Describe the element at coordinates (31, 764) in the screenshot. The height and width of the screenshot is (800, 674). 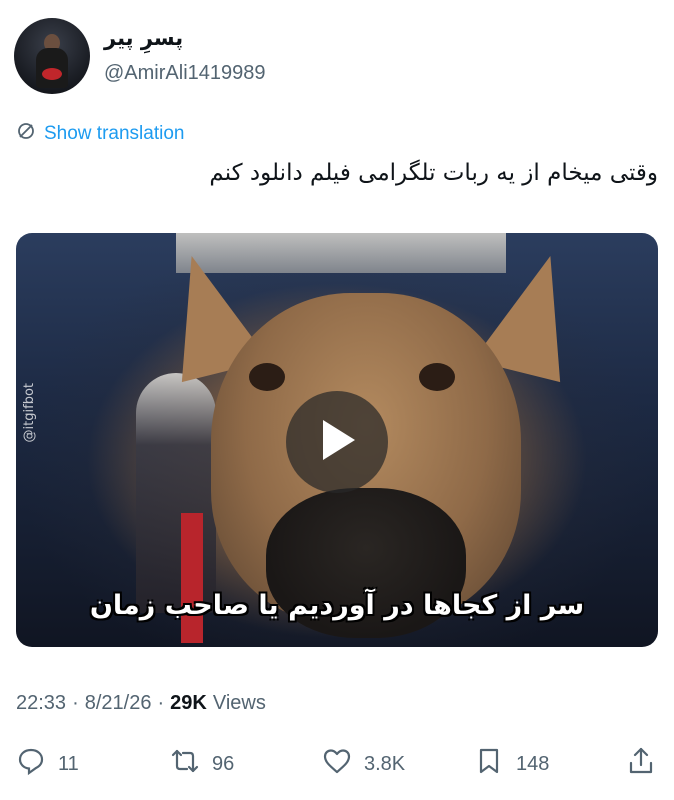
I see `reply-icon` at that location.